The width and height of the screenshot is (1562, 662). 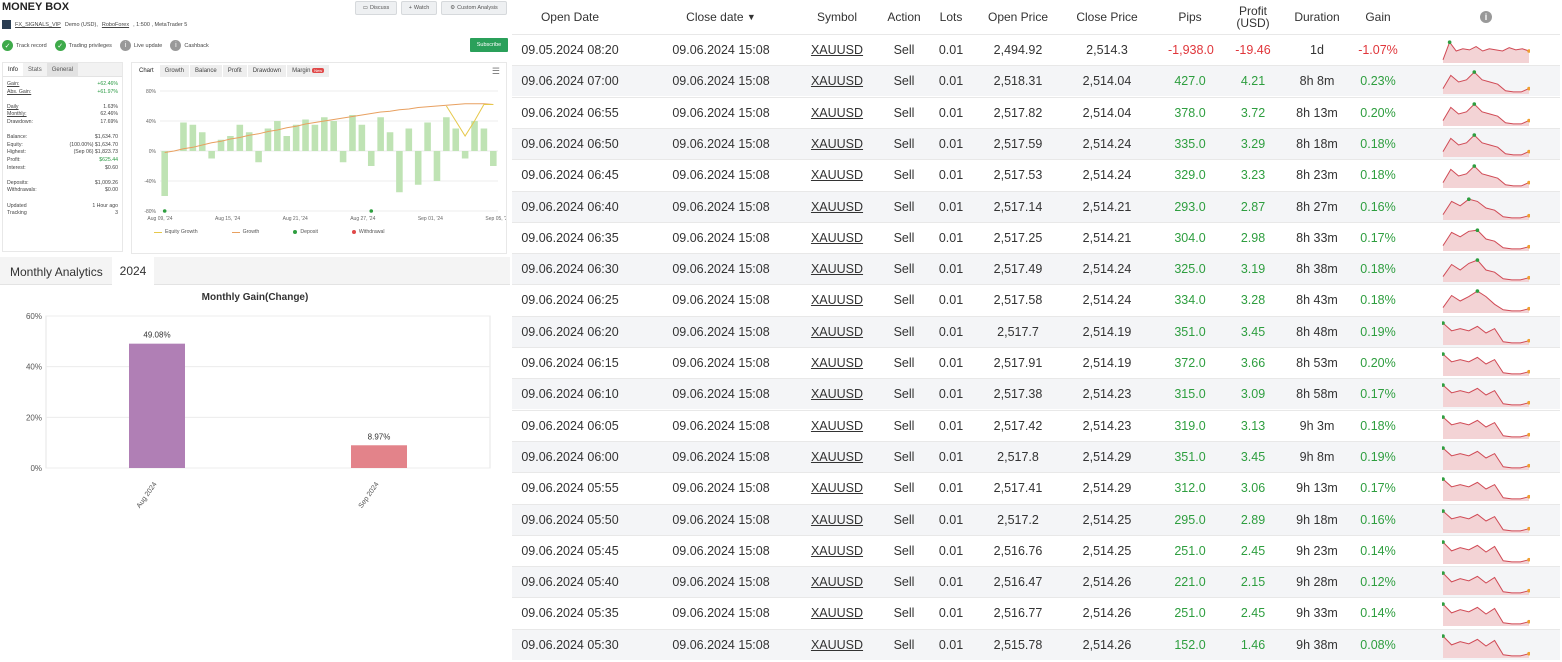 What do you see at coordinates (234, 70) in the screenshot?
I see `tab-profit: Profit` at bounding box center [234, 70].